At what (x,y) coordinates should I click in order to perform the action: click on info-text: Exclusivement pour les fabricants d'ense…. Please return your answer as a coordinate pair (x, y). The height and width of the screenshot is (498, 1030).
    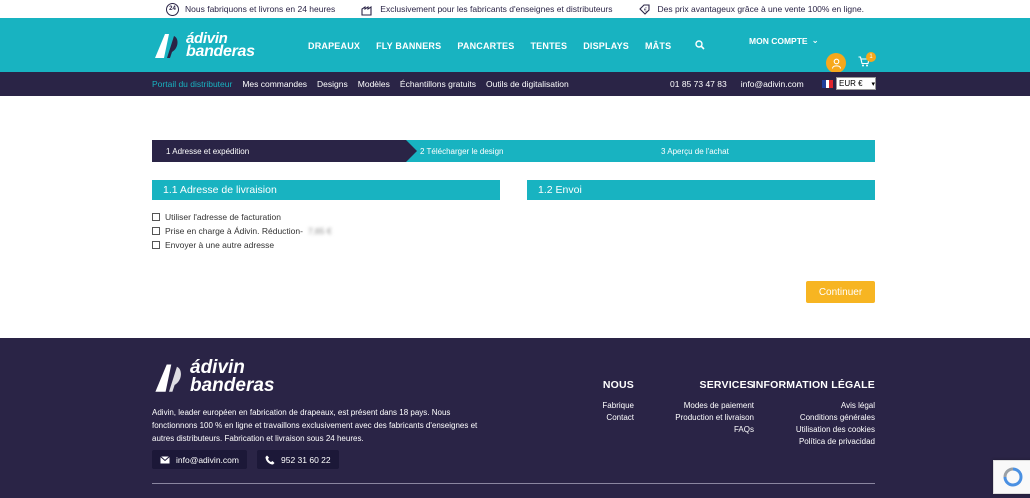
    Looking at the image, I should click on (496, 9).